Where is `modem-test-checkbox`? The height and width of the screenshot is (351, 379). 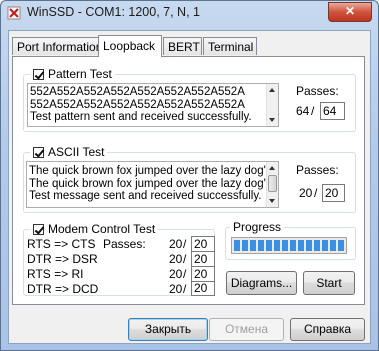
modem-test-checkbox is located at coordinates (38, 229).